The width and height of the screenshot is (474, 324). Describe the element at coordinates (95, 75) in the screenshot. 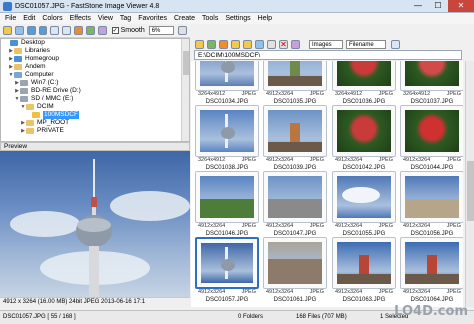

I see `tree-item-computer: ▼ Computer` at that location.